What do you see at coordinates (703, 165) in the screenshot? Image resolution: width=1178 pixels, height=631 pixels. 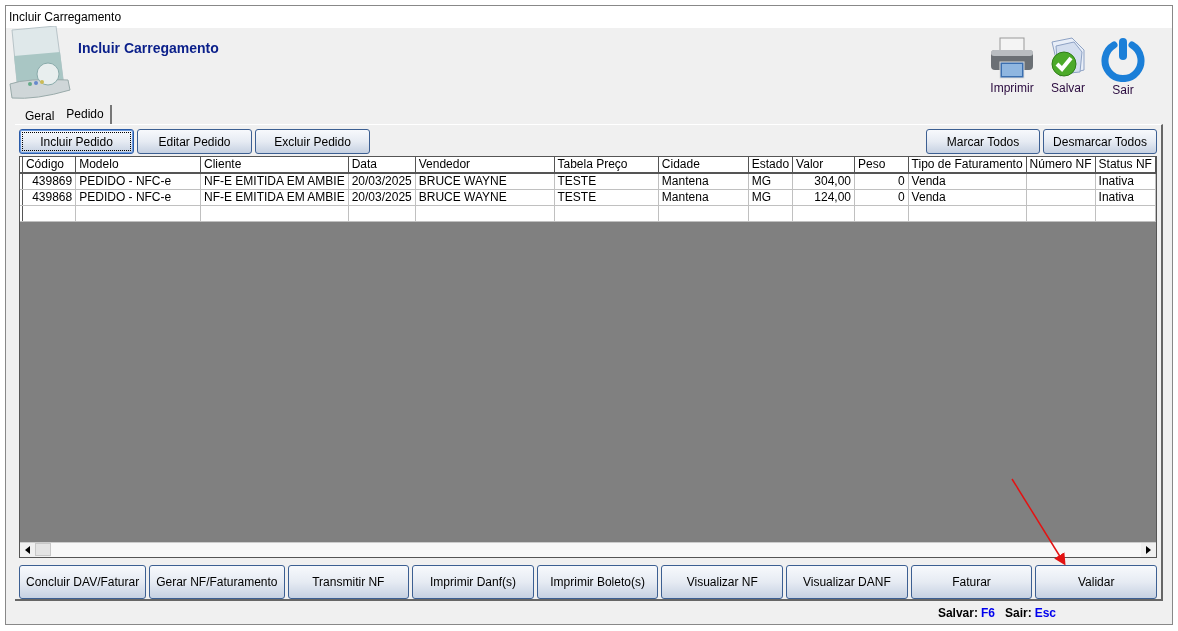 I see `column-header: Cidade` at bounding box center [703, 165].